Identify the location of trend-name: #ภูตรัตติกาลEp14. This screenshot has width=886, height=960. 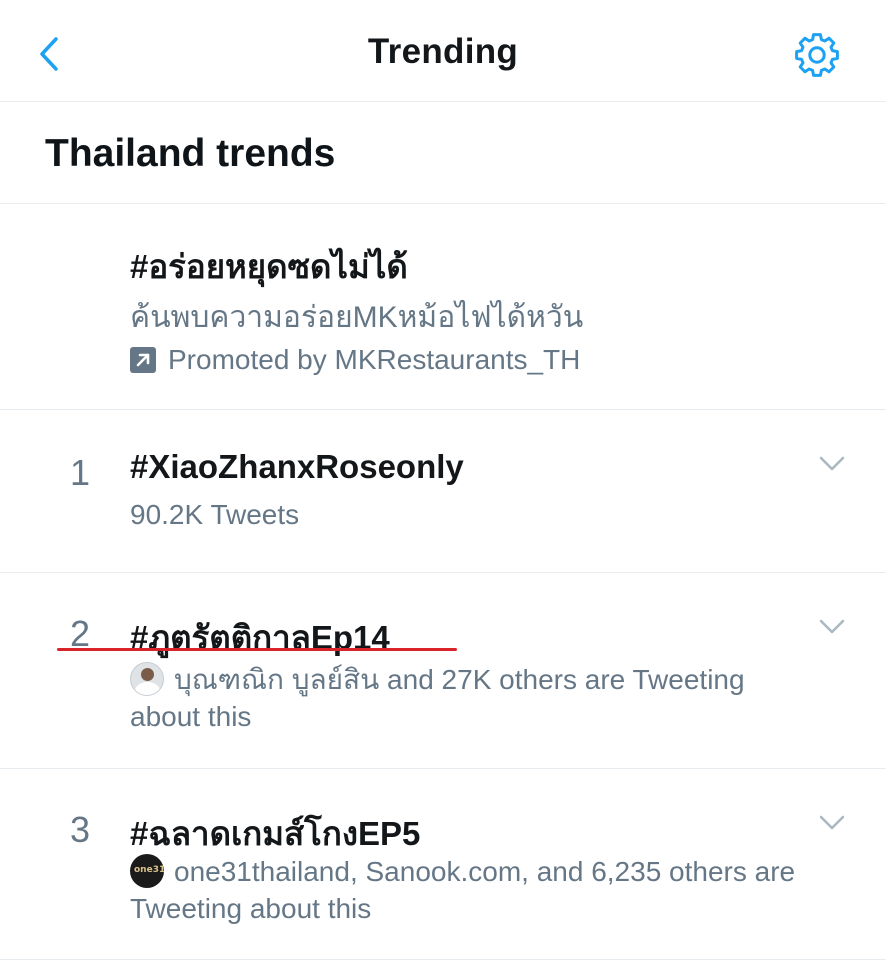
(260, 637).